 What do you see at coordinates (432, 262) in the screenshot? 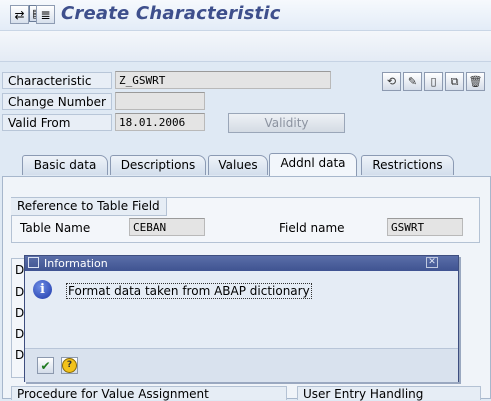
I see `close-icon: ✕` at bounding box center [432, 262].